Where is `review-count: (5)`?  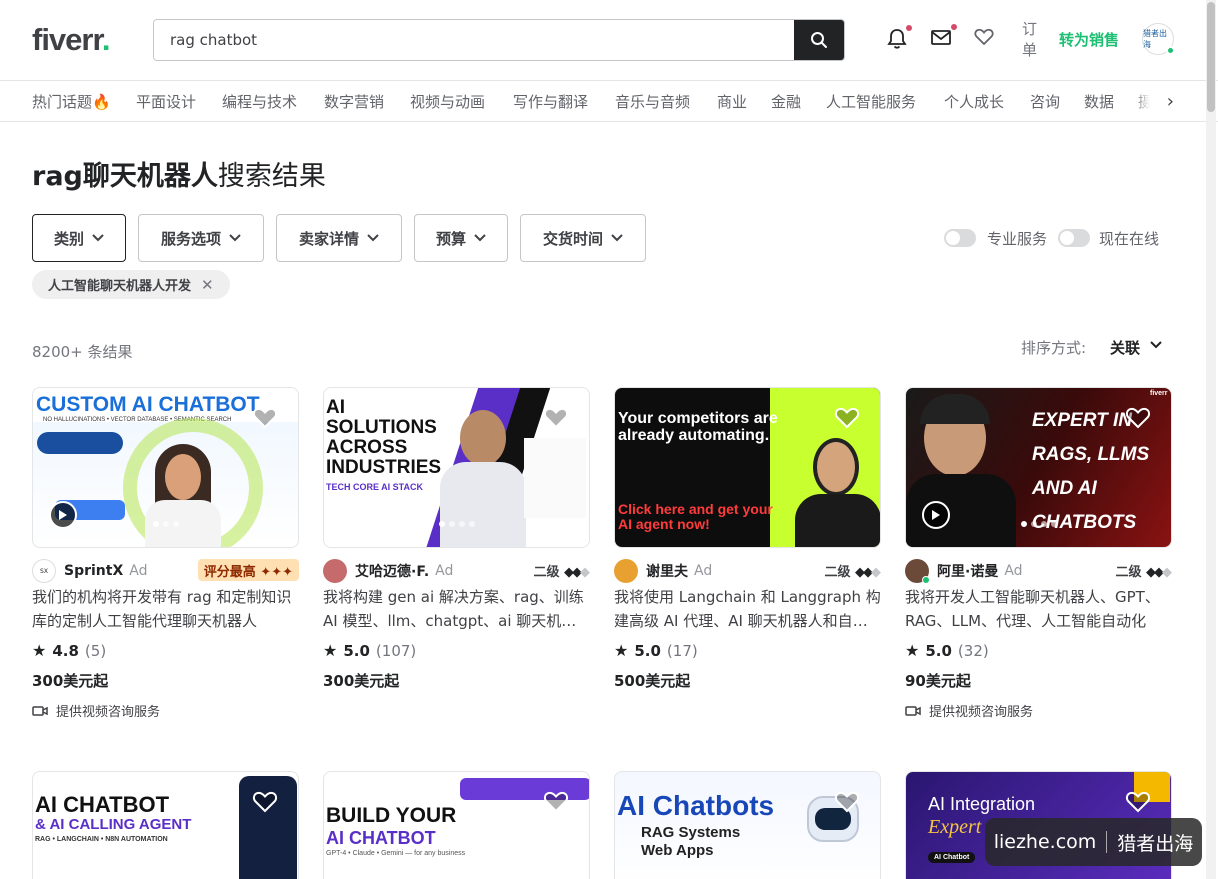 review-count: (5) is located at coordinates (95, 650).